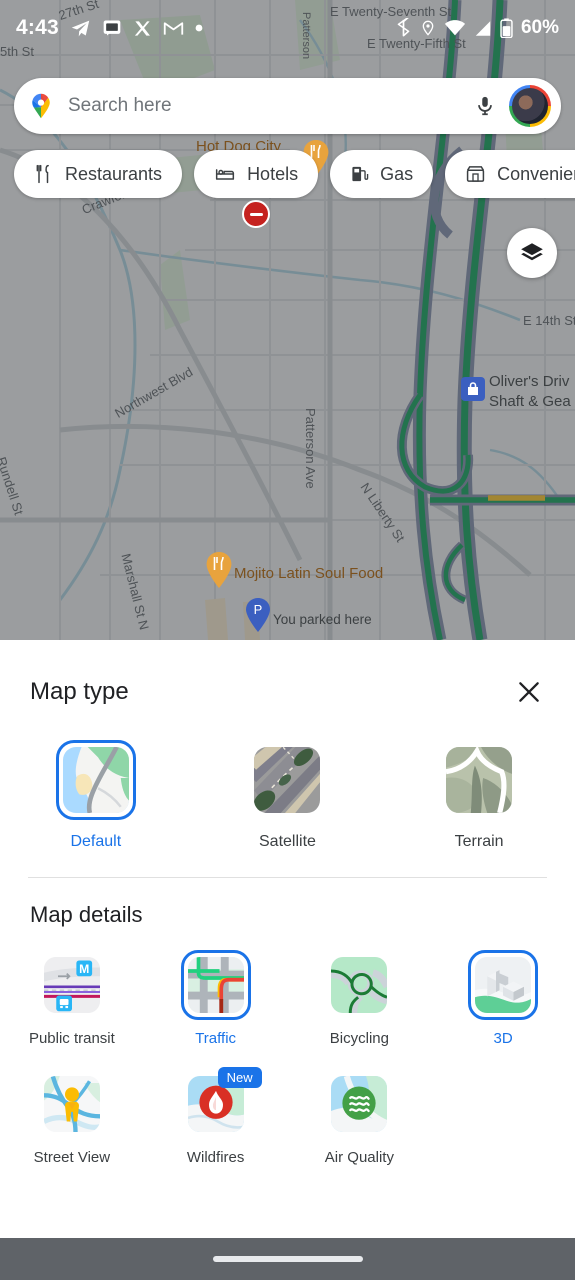  I want to click on chip-label: Convenience, so click(536, 173).